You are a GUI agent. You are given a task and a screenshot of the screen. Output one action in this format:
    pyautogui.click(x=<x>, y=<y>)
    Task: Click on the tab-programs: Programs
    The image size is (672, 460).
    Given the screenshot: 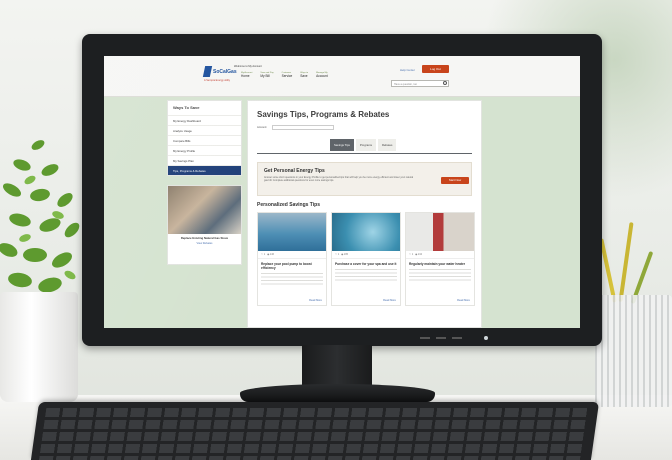 What is the action you would take?
    pyautogui.click(x=365, y=145)
    